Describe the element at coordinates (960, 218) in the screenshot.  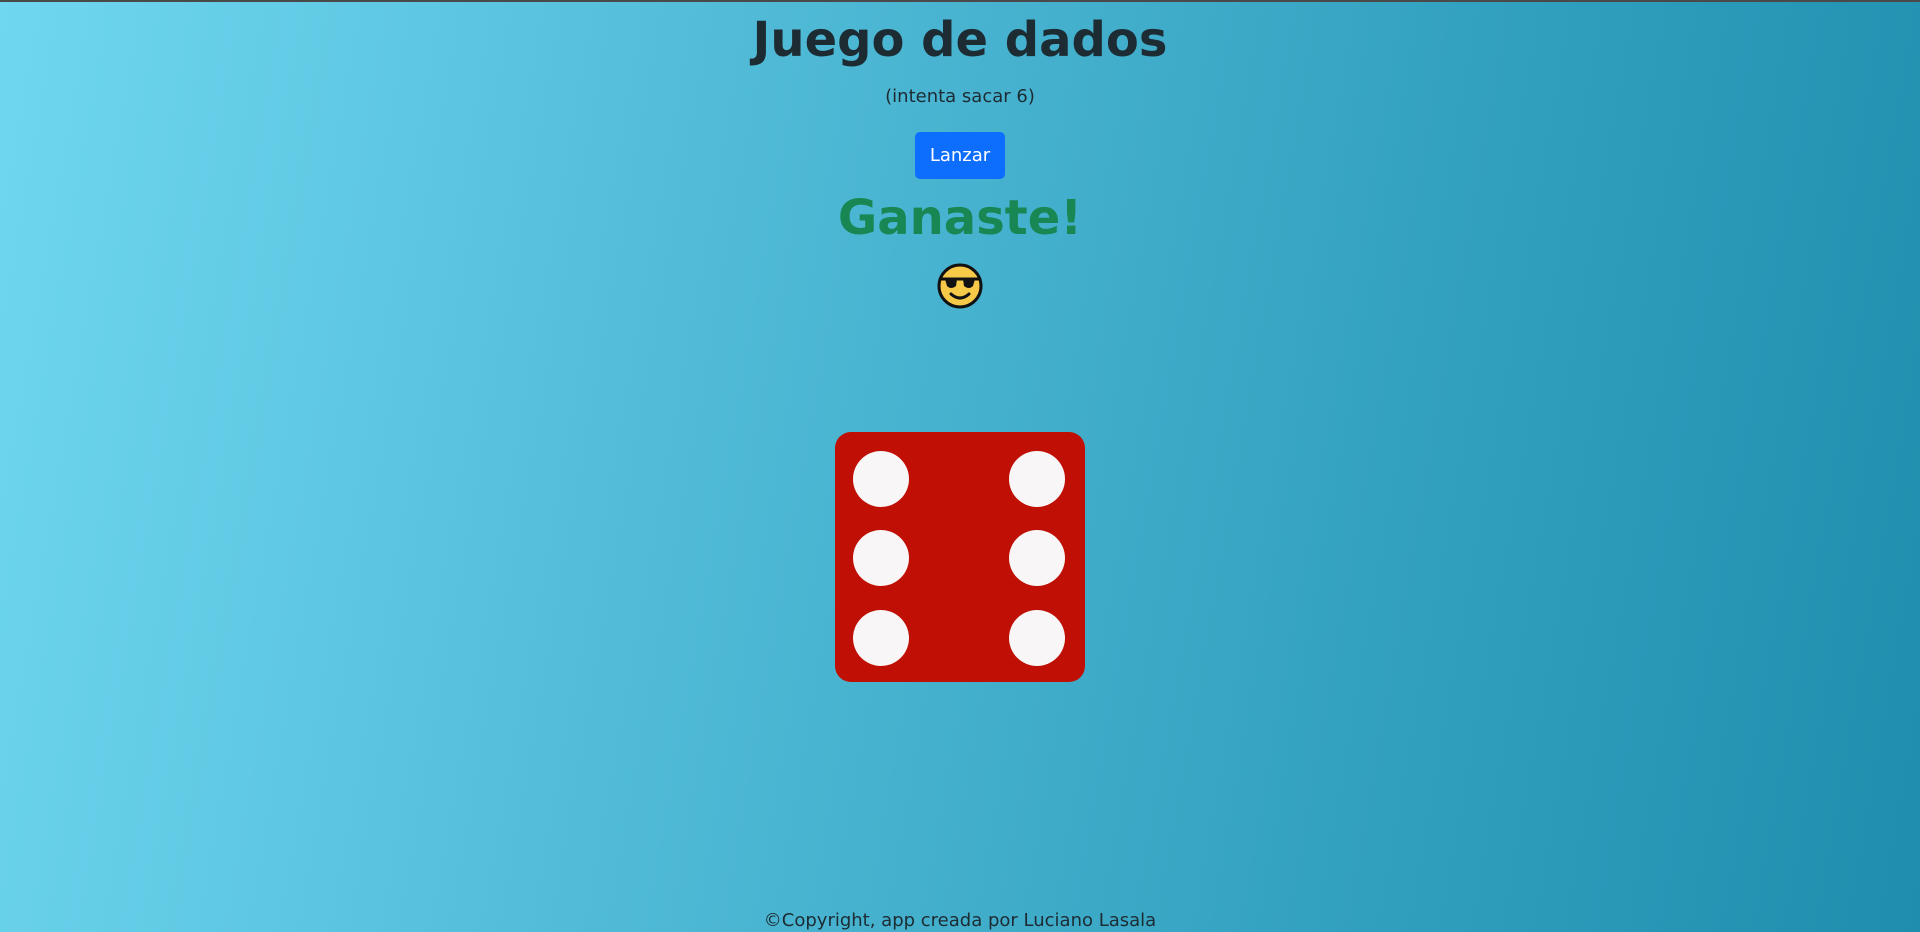
I see `result-message: Ganaste!` at that location.